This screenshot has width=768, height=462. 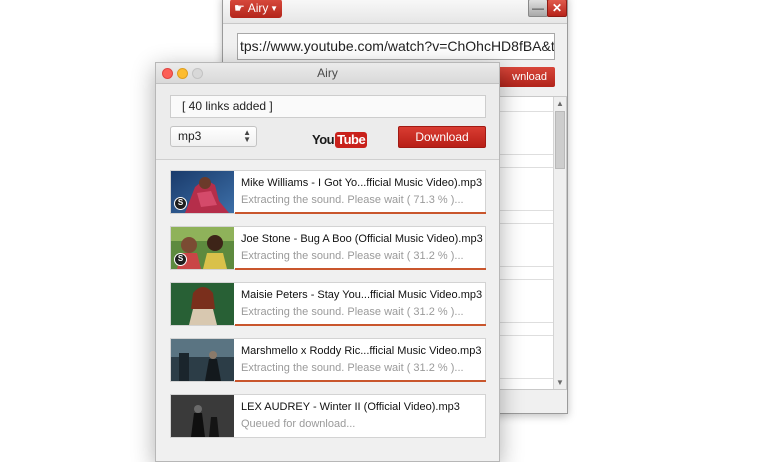 I want to click on close-button: ✕, so click(x=557, y=8).